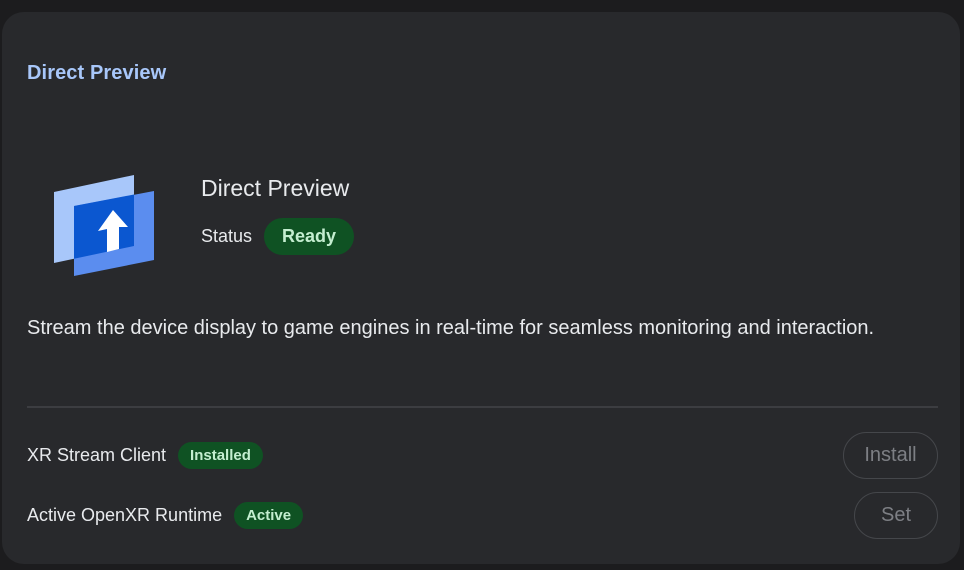 Image resolution: width=964 pixels, height=570 pixels. What do you see at coordinates (890, 455) in the screenshot?
I see `install-button: Install` at bounding box center [890, 455].